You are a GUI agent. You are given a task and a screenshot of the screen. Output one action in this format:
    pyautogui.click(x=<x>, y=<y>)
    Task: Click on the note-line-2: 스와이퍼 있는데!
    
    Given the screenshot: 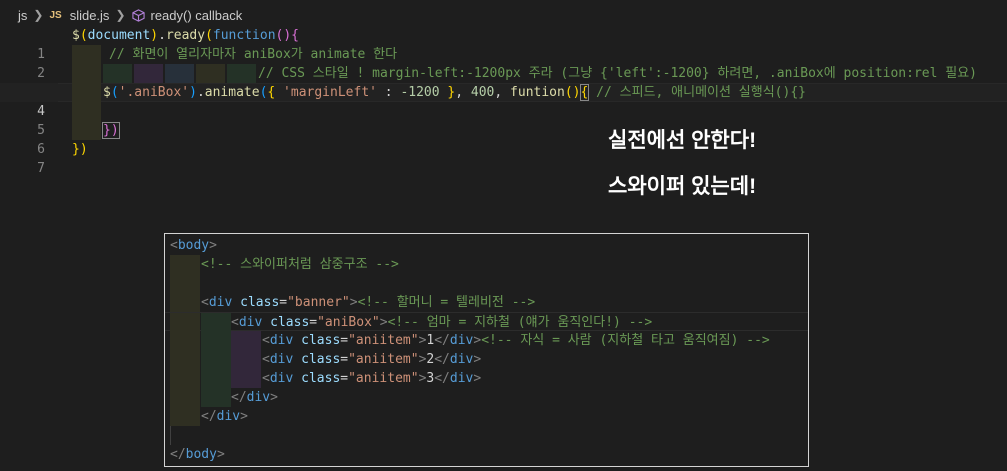 What is the action you would take?
    pyautogui.click(x=682, y=186)
    